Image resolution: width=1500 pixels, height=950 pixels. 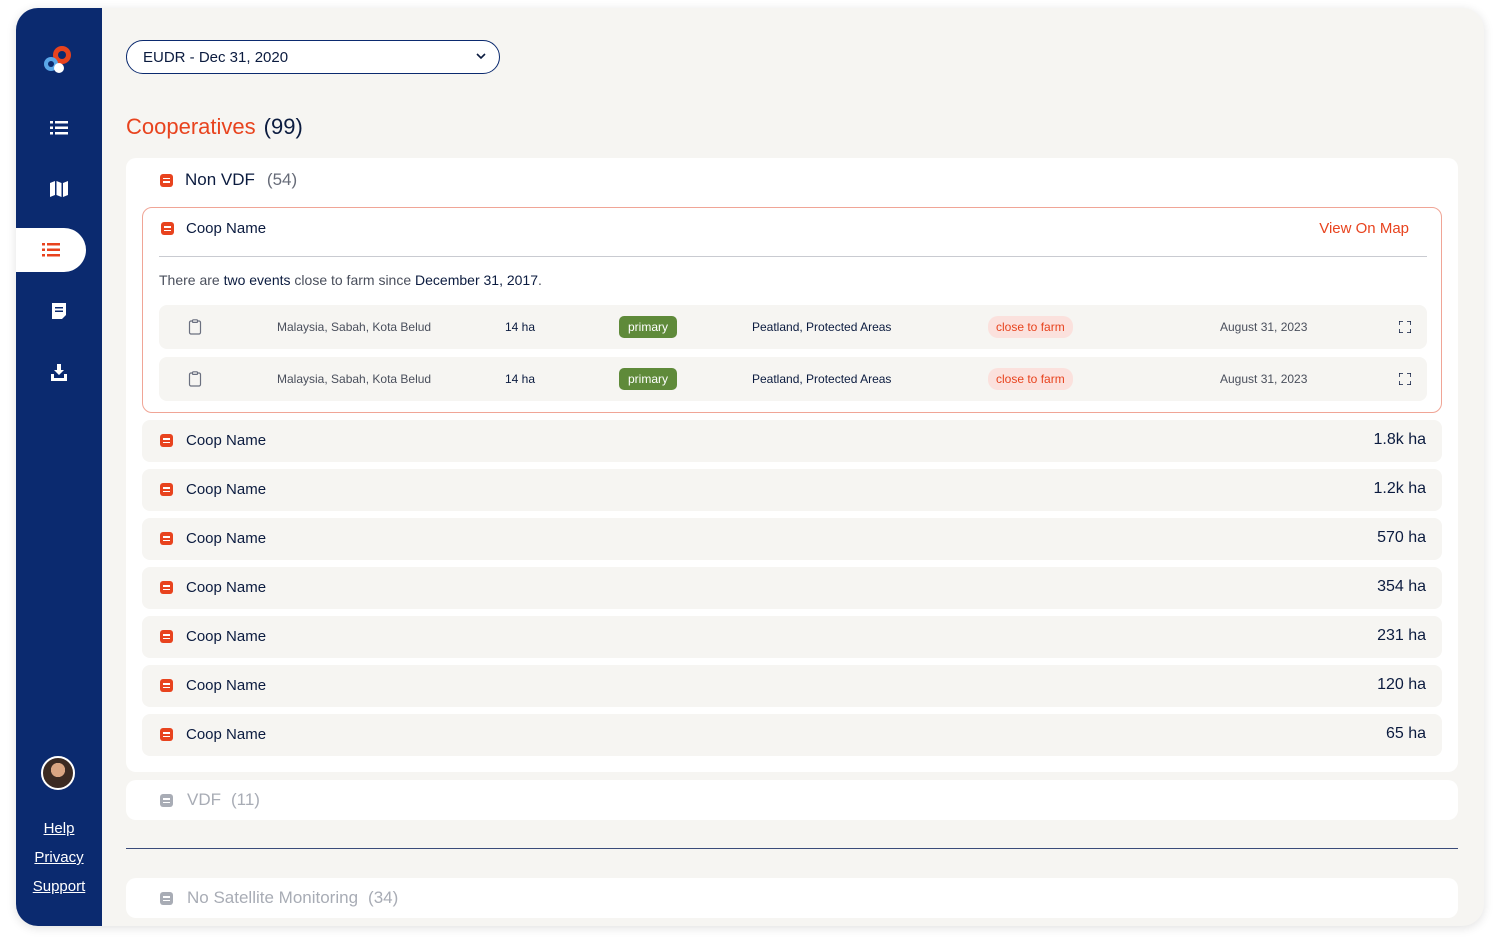 What do you see at coordinates (282, 179) in the screenshot?
I see `group-count: (54)` at bounding box center [282, 179].